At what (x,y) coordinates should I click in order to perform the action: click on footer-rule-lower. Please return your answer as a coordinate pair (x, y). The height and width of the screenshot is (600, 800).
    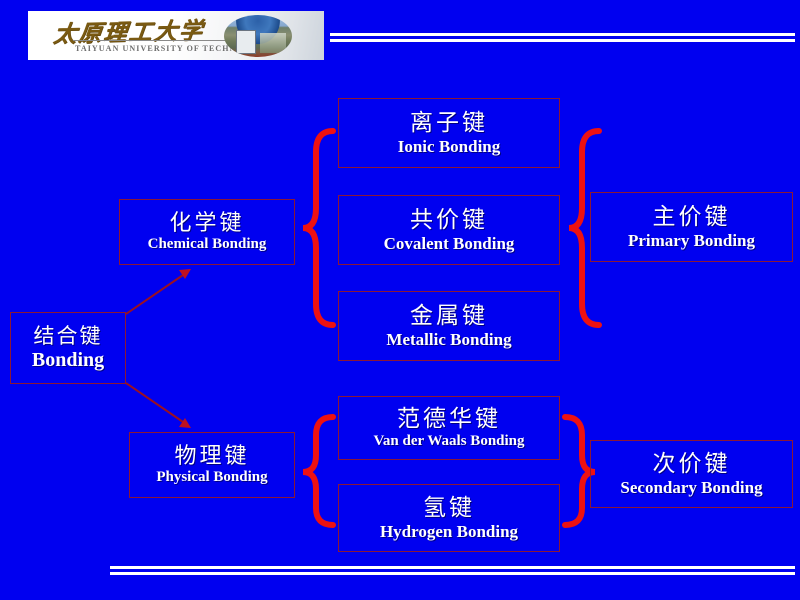
    Looking at the image, I should click on (452, 573).